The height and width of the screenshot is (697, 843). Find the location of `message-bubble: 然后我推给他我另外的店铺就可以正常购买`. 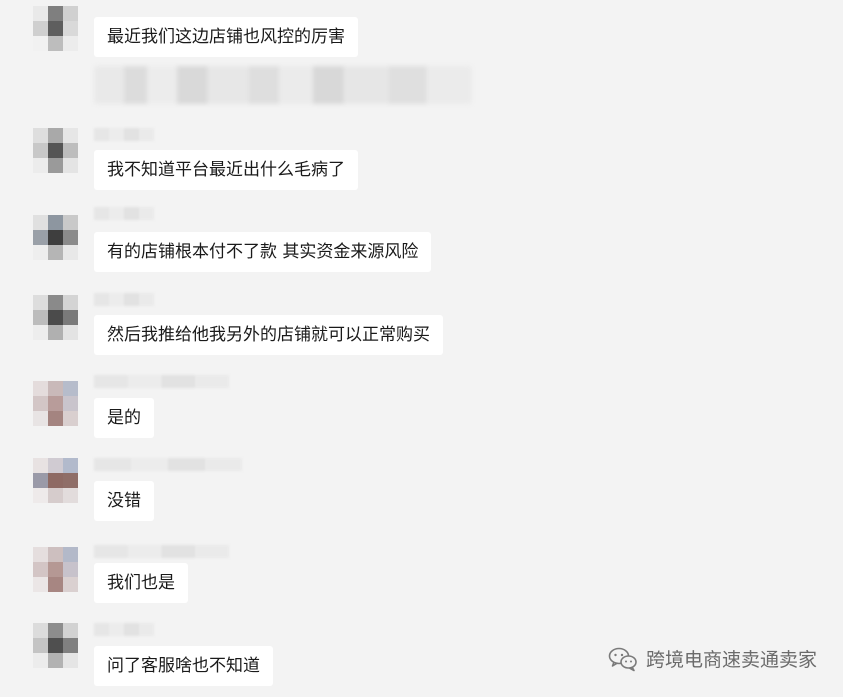

message-bubble: 然后我推给他我另外的店铺就可以正常购买 is located at coordinates (268, 335).